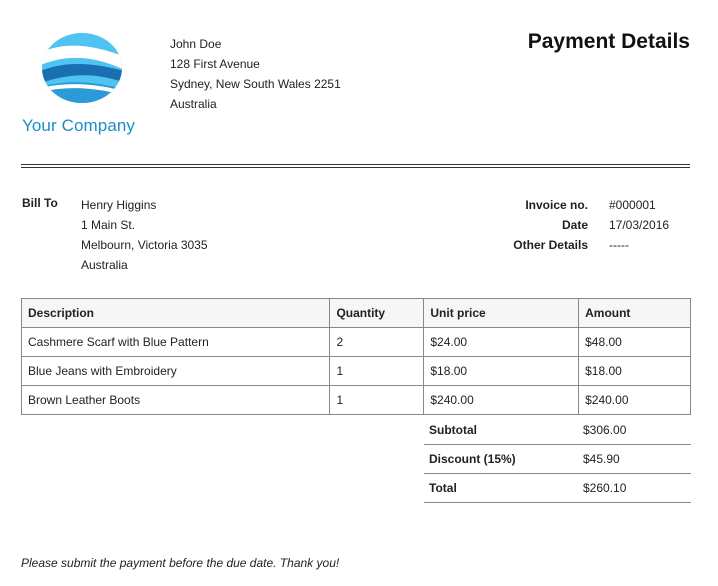 This screenshot has width=718, height=586. What do you see at coordinates (175, 342) in the screenshot?
I see `table-cell: Cashmere Scarf with Blue Pattern` at bounding box center [175, 342].